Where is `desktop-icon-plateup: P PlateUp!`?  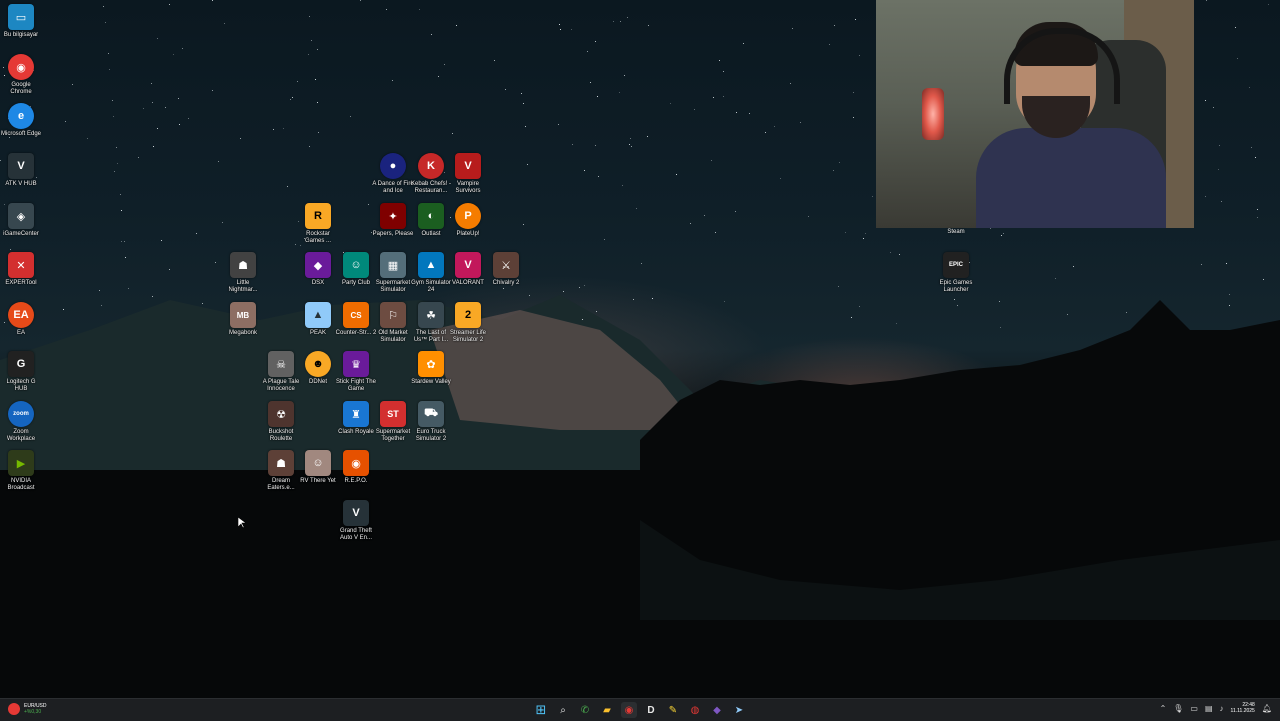
desktop-icon-plateup: P PlateUp! is located at coordinates (468, 220).